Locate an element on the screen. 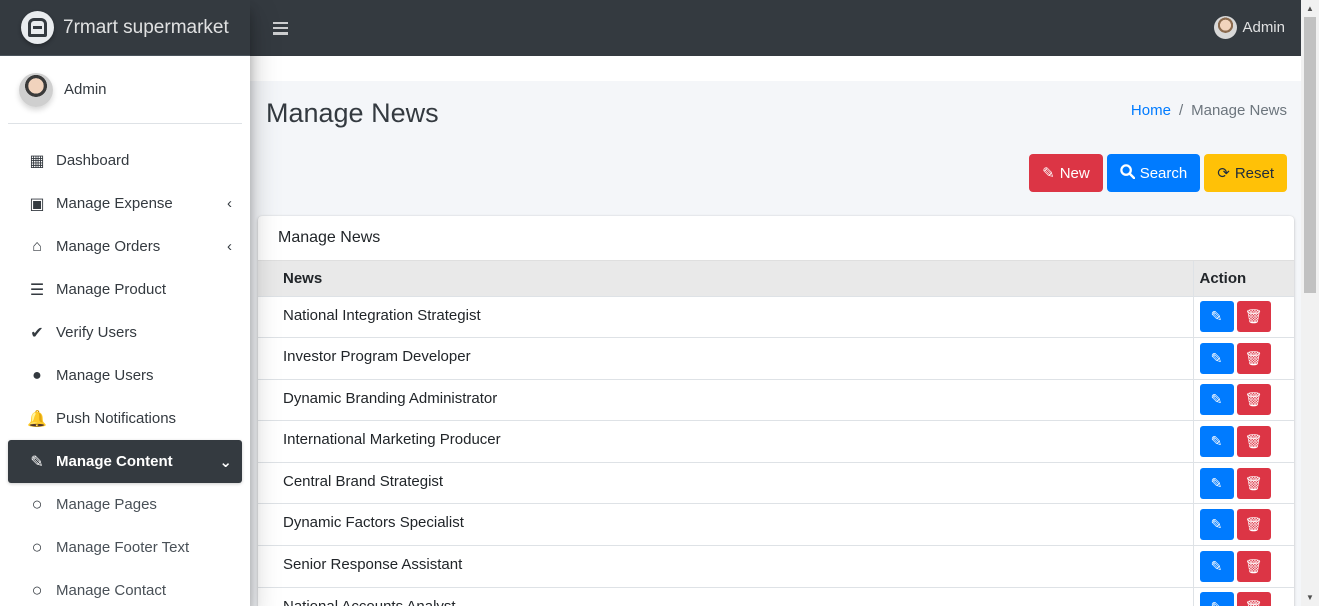 The width and height of the screenshot is (1319, 606). new-button: ✎ New is located at coordinates (1066, 173).